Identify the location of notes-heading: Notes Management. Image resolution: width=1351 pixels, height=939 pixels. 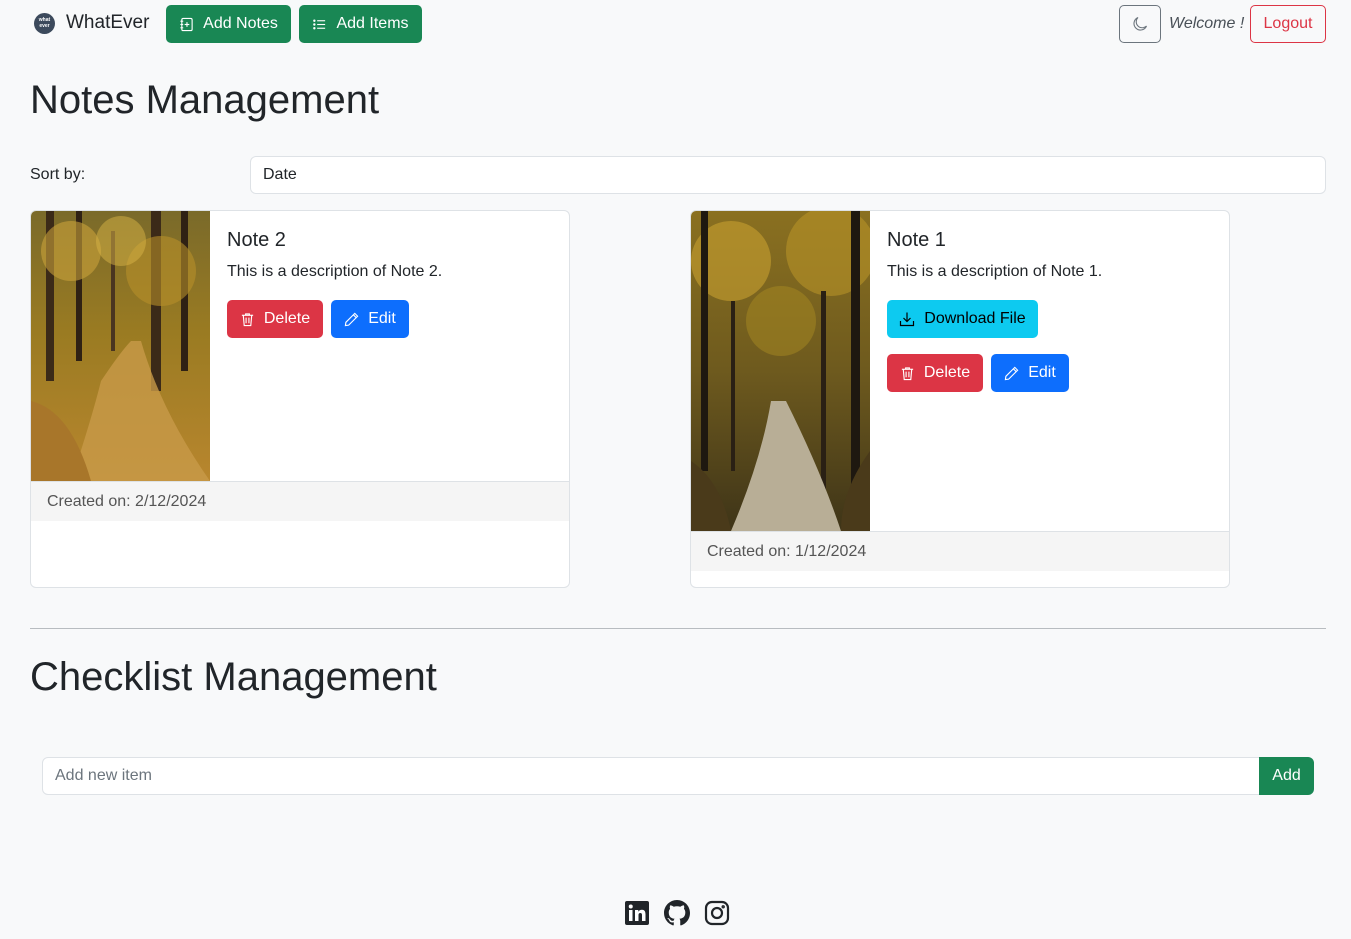
(205, 100).